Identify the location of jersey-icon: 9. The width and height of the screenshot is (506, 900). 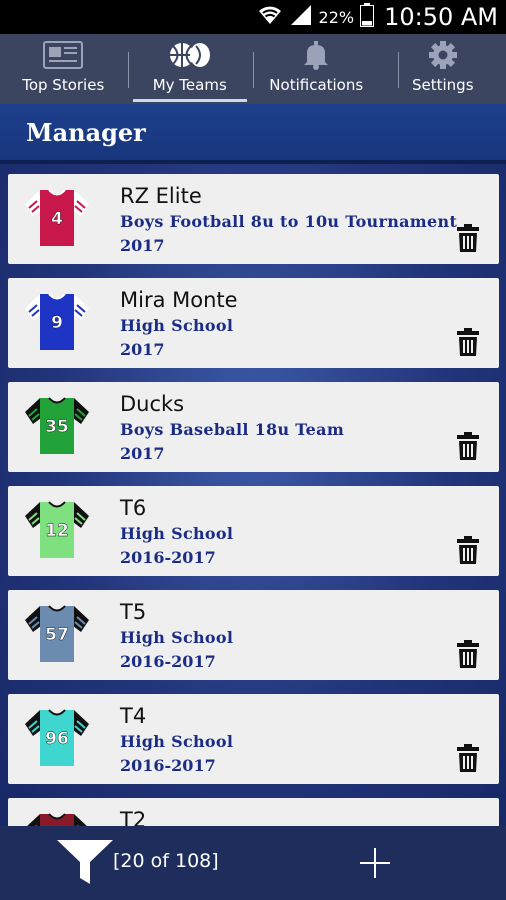
(57, 322).